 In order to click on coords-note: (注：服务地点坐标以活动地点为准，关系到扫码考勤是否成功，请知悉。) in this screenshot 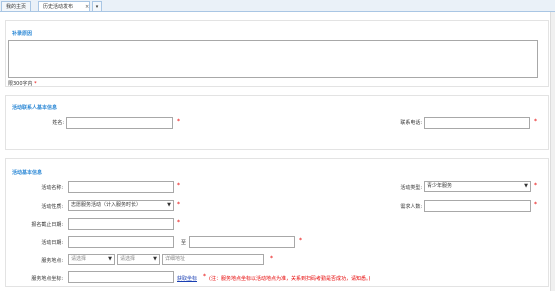, I will do `click(290, 279)`.